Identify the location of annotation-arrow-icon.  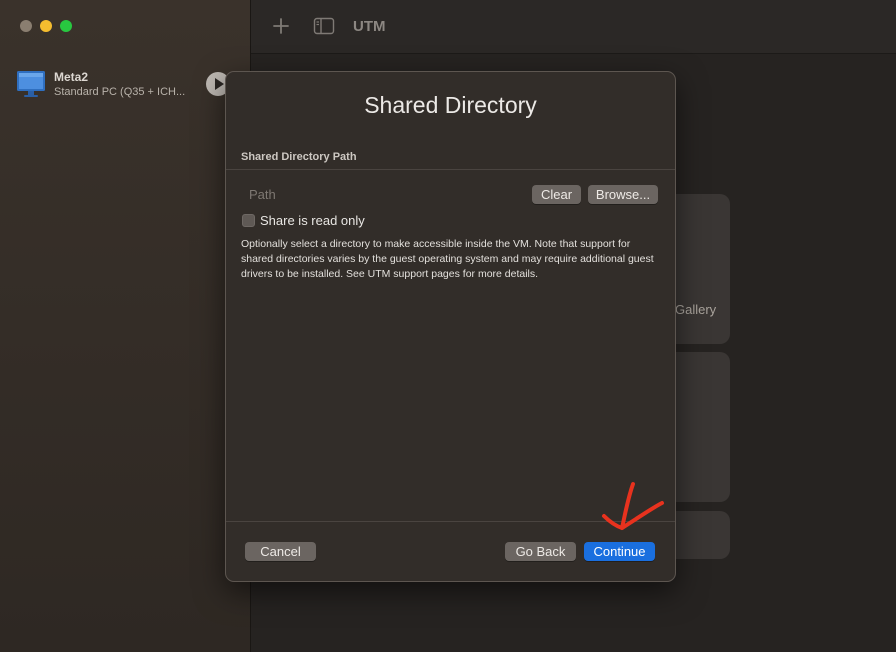
(635, 510).